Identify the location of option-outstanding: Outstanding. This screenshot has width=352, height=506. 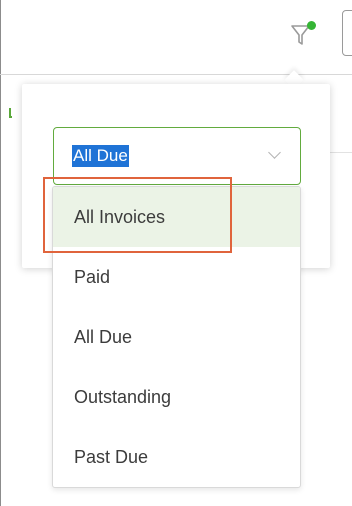
(176, 397).